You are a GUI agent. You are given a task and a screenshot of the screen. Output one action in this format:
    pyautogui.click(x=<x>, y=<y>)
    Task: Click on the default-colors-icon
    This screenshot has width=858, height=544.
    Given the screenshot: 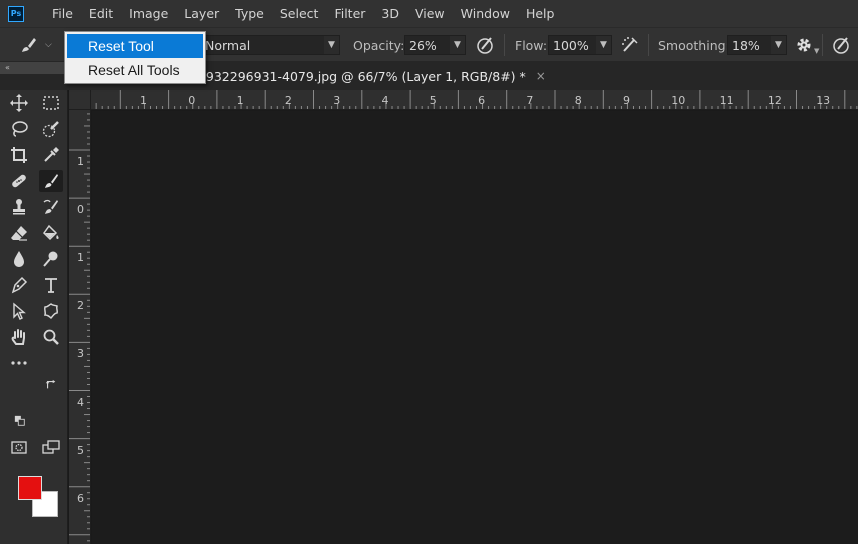 What is the action you would take?
    pyautogui.click(x=20, y=421)
    